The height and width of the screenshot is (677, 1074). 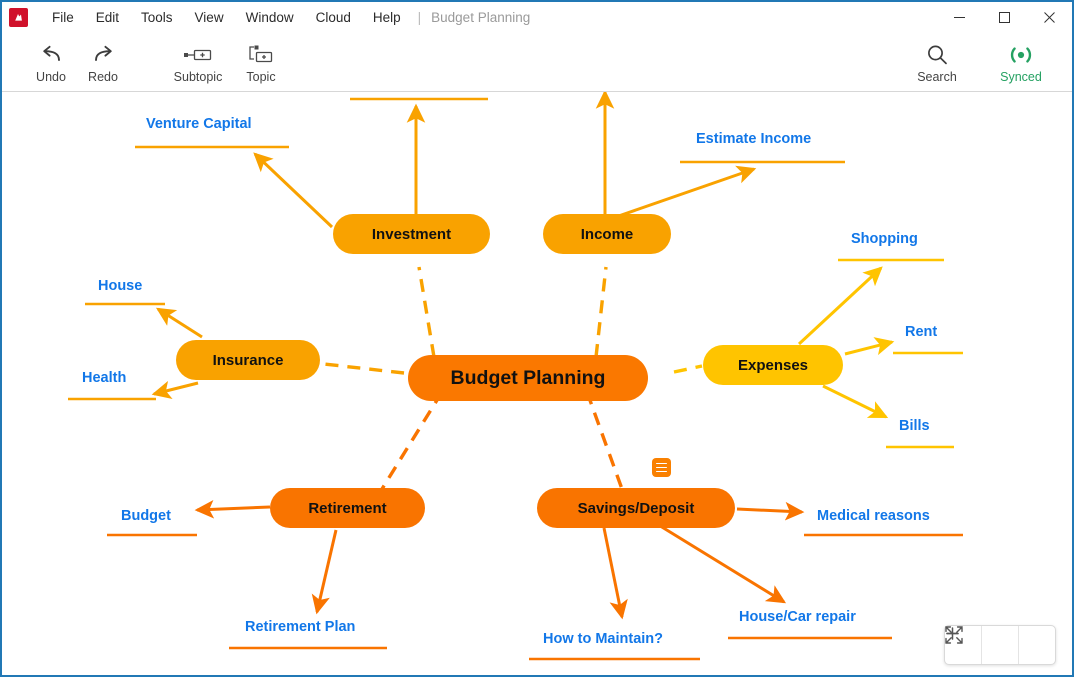 I want to click on undo-arrow-icon, so click(x=51, y=55).